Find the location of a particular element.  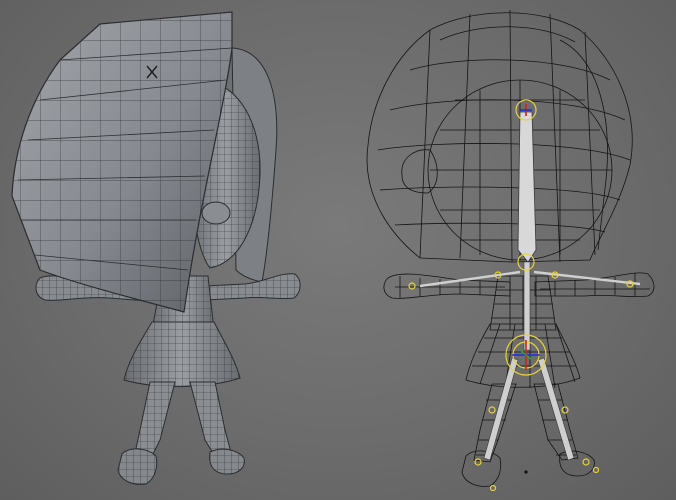

ear-mesh is located at coordinates (216, 213).